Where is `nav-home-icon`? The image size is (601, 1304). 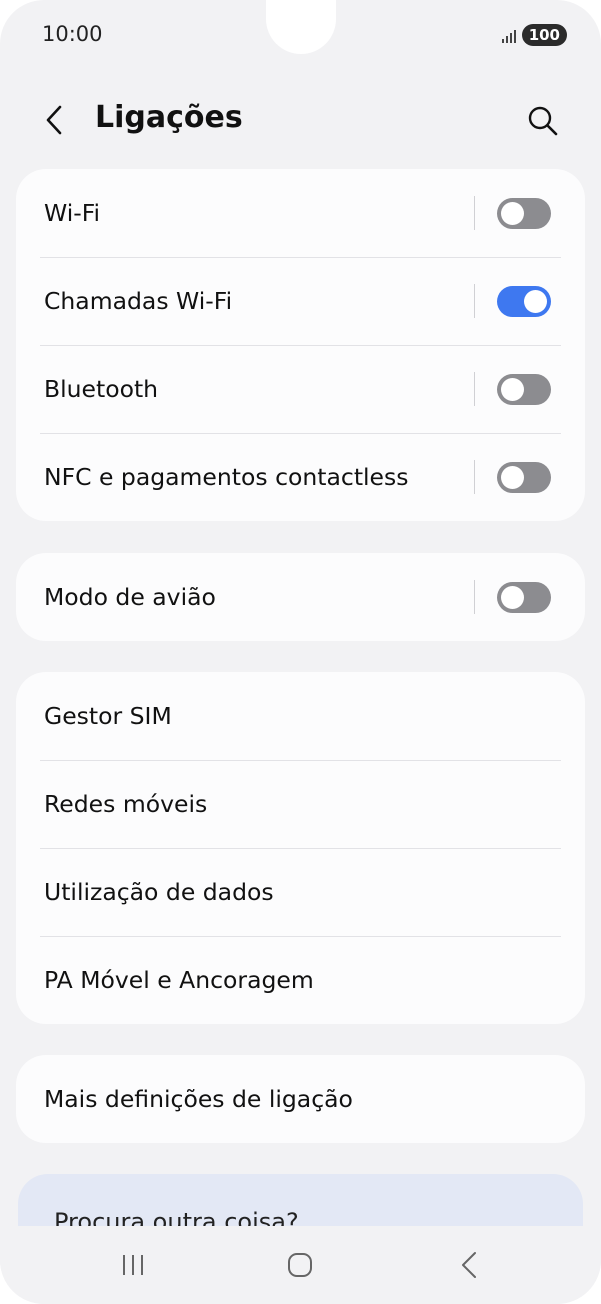
nav-home-icon is located at coordinates (300, 1265).